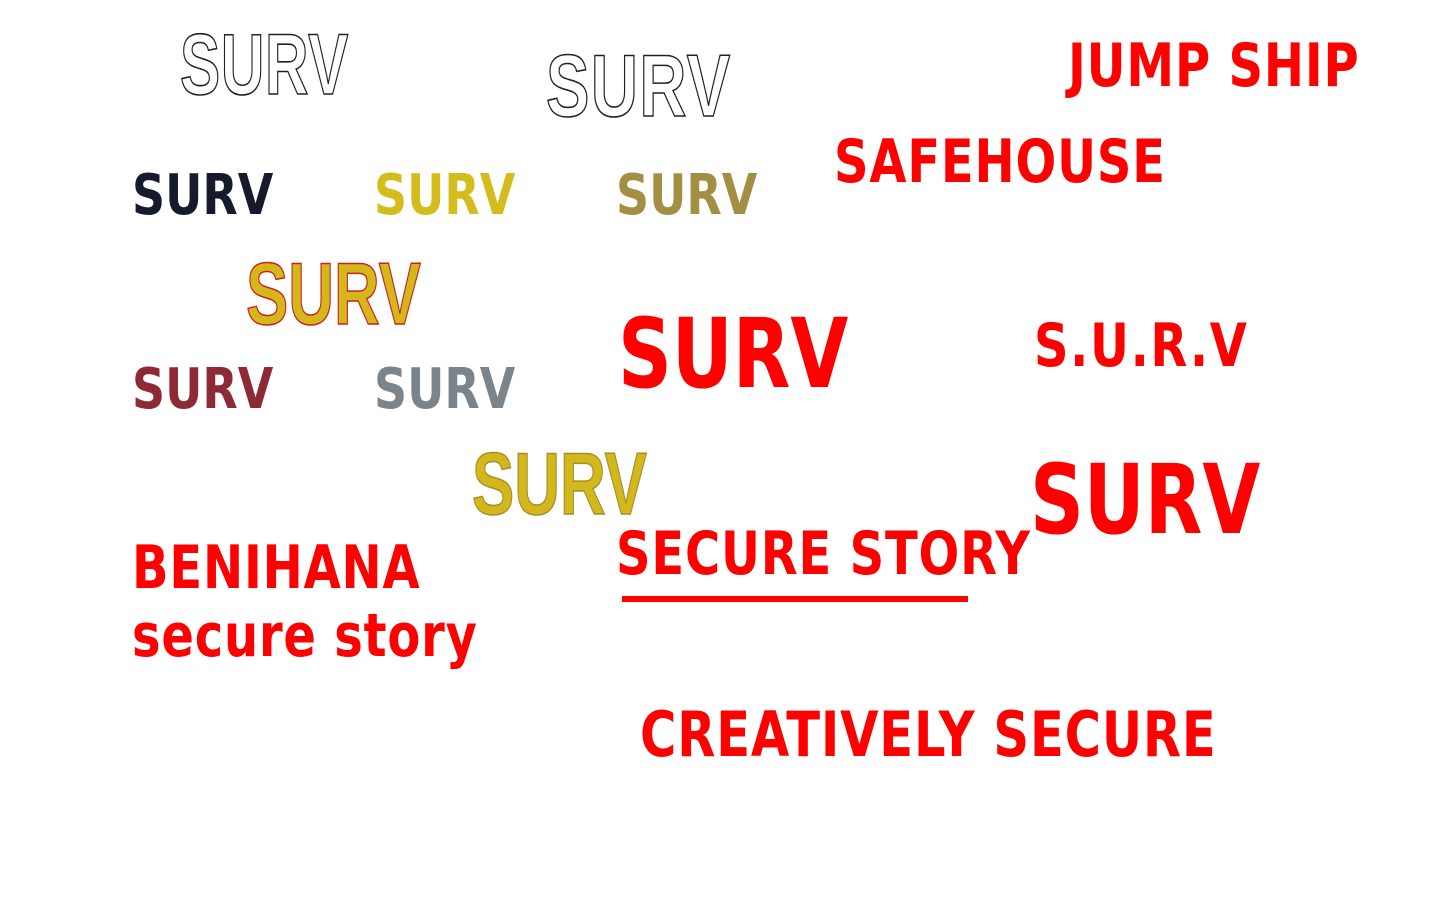 This screenshot has height=900, width=1440. What do you see at coordinates (305, 636) in the screenshot?
I see `secure-story-lowercase-wordmark: secure story` at bounding box center [305, 636].